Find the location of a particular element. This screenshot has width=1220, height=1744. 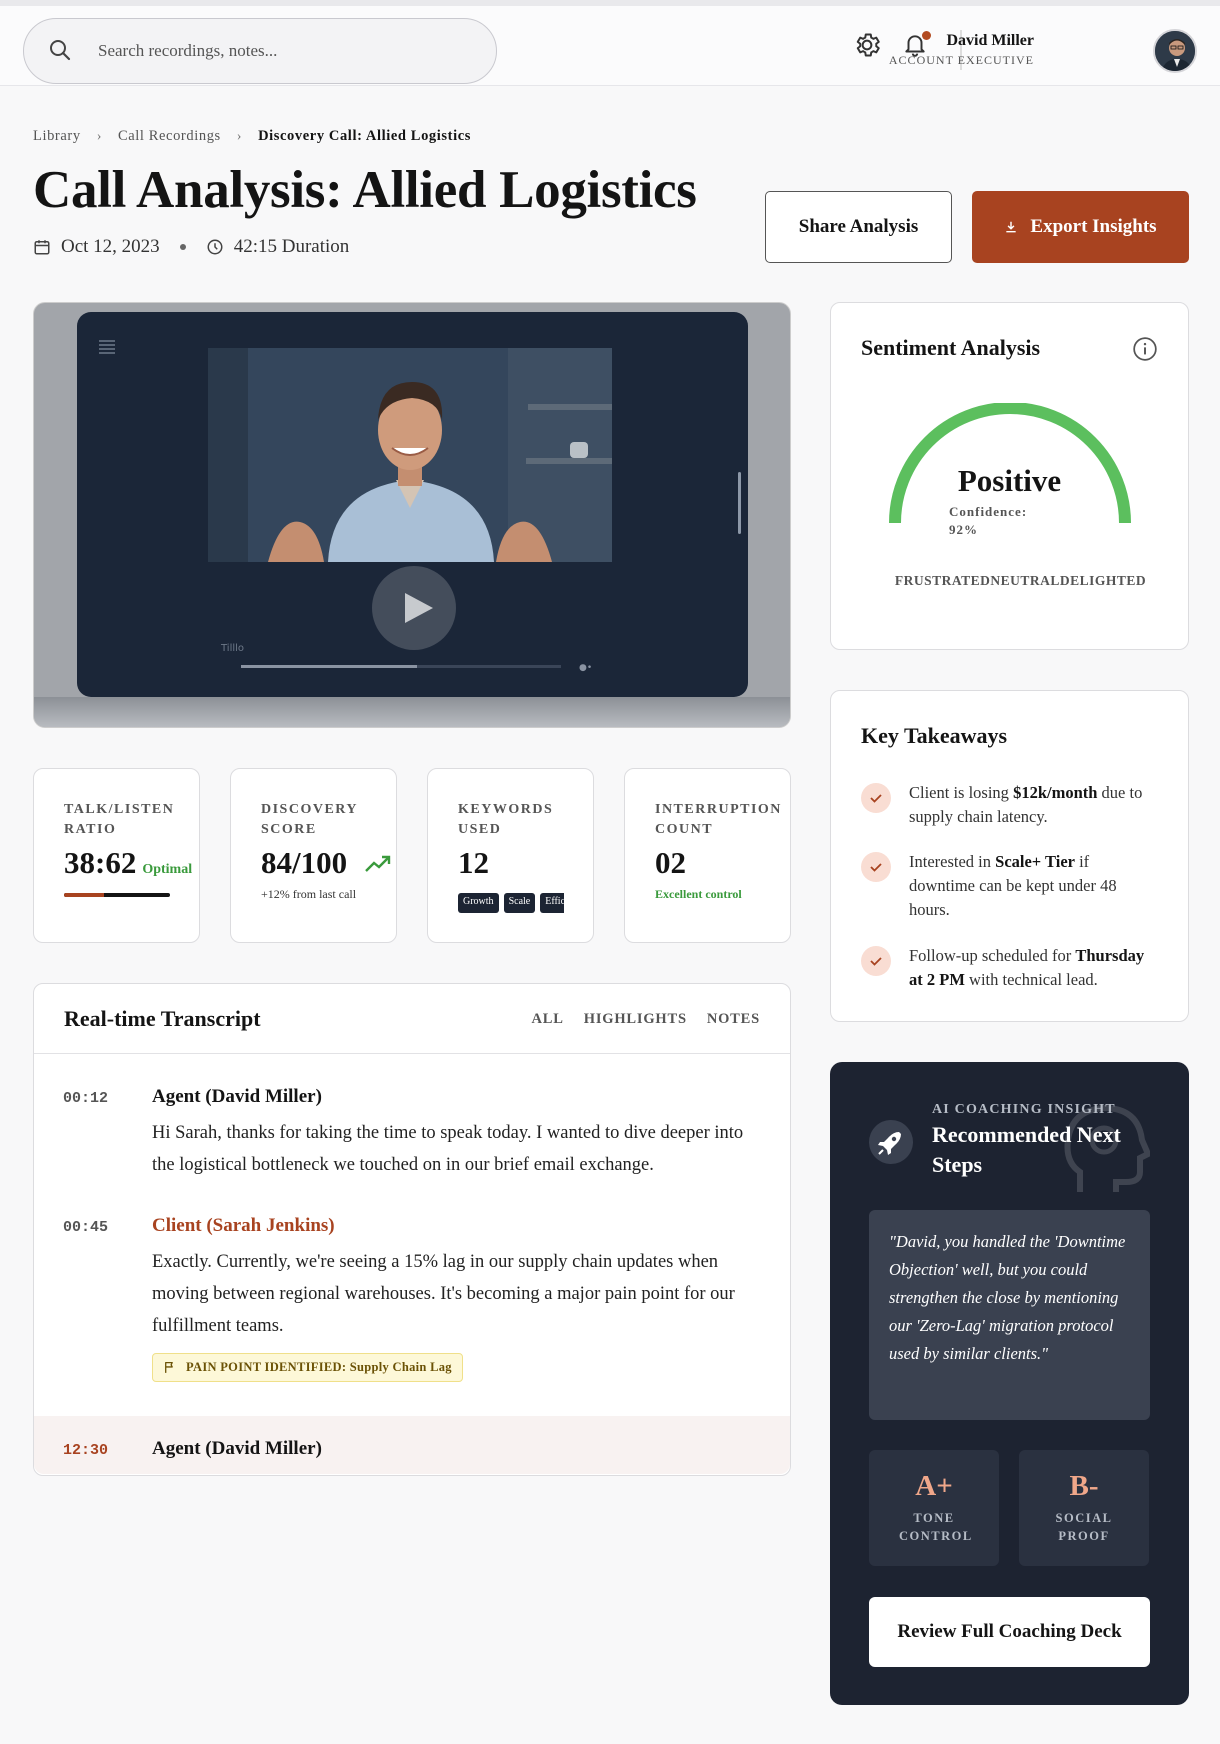

call-meta: Oct 12, 2023 42:15 Duration is located at coordinates (191, 247).